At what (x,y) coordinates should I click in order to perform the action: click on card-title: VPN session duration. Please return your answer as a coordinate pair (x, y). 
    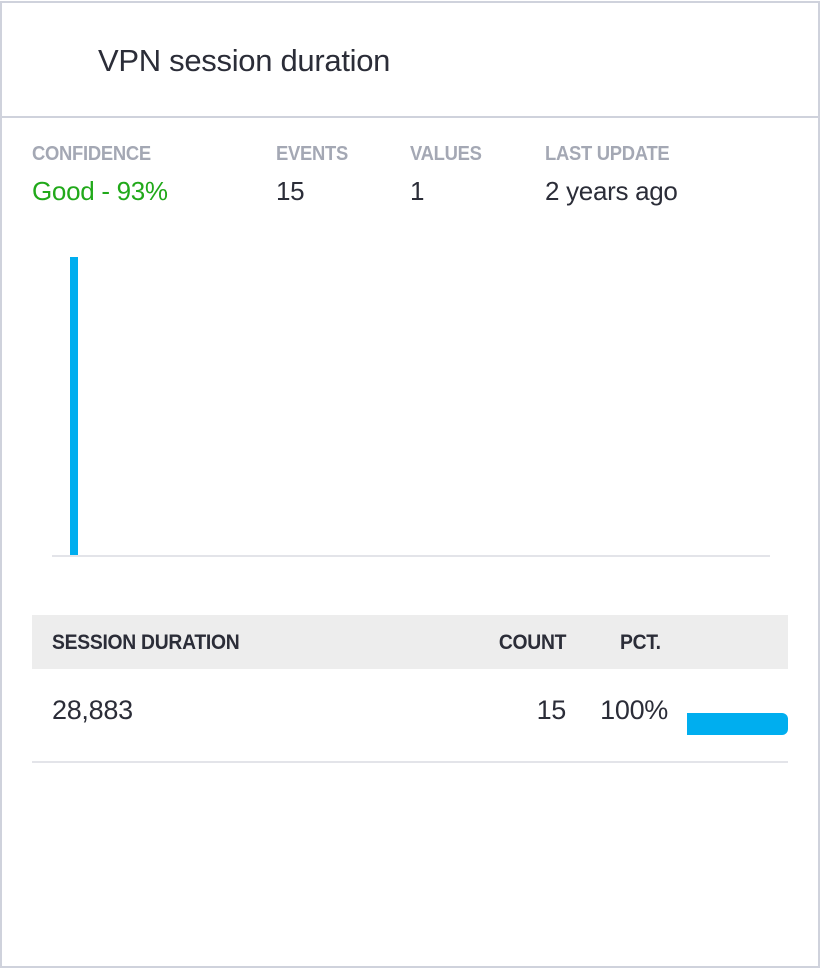
    Looking at the image, I should click on (244, 60).